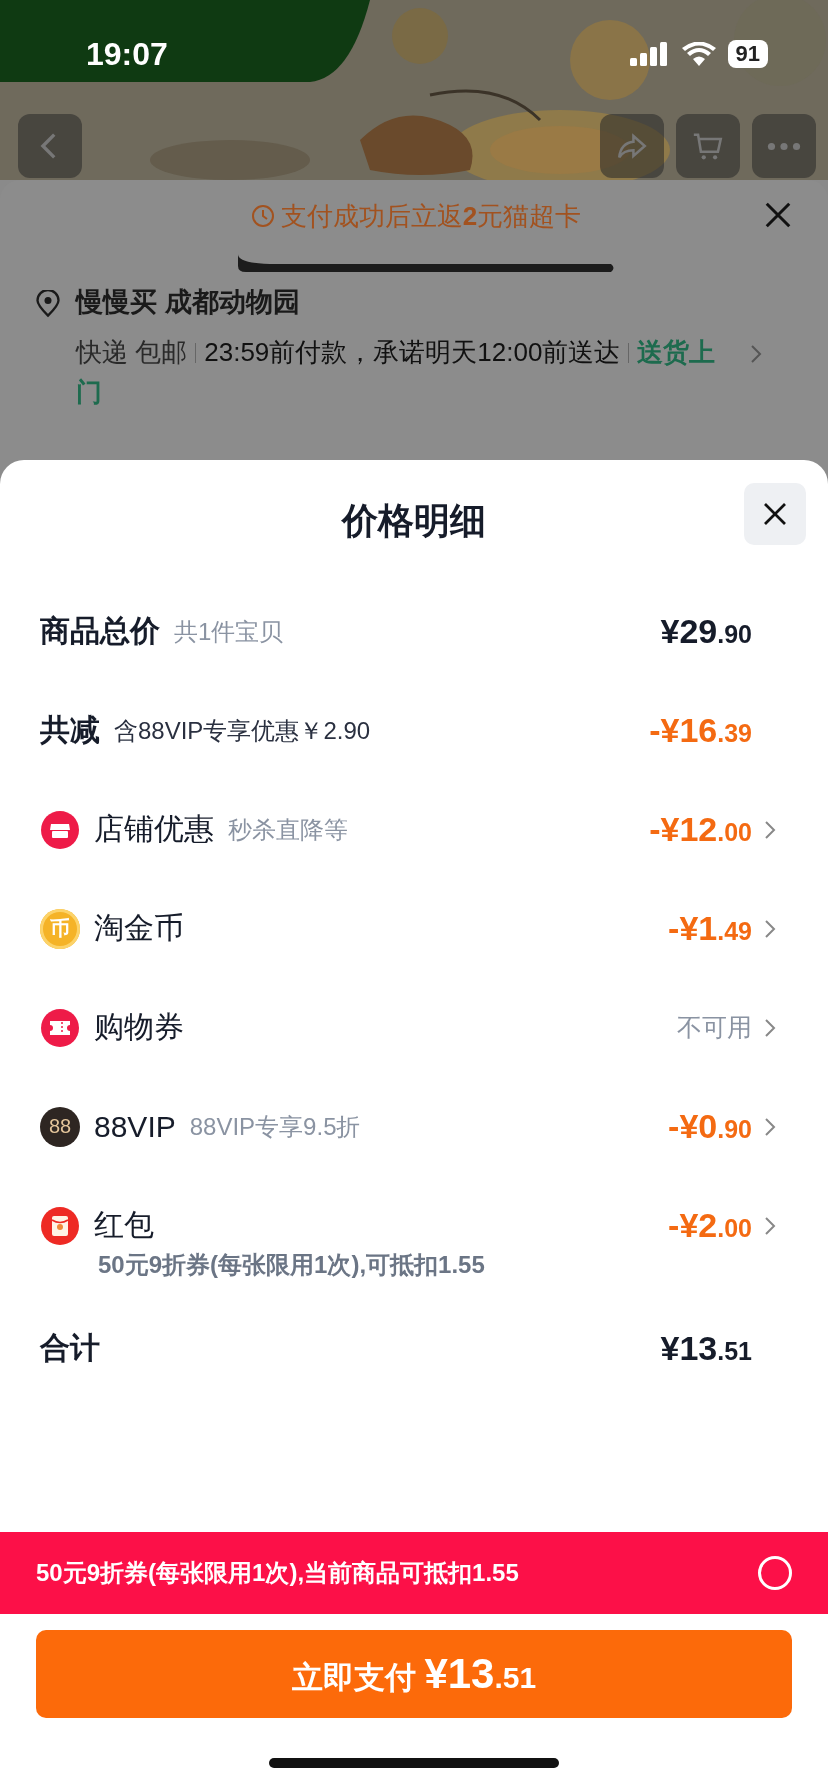 Image resolution: width=828 pixels, height=1792 pixels. I want to click on status-time: 19:07, so click(127, 54).